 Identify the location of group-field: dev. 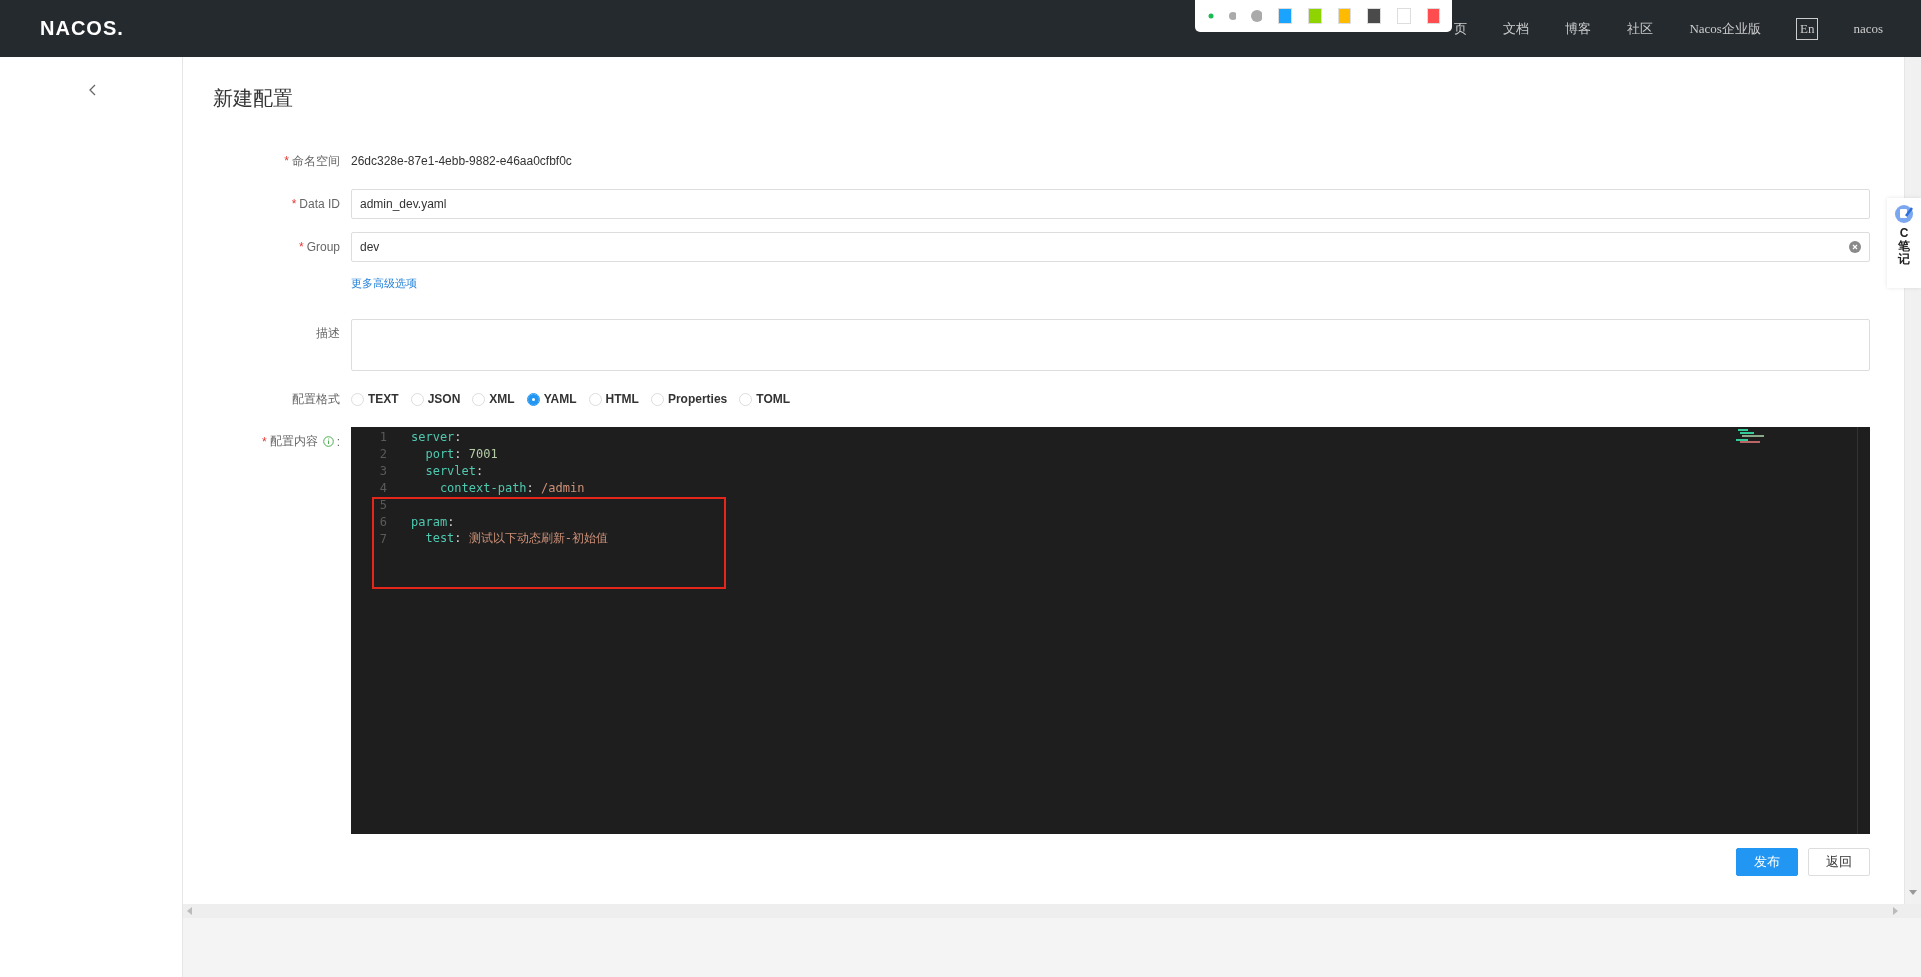
(1110, 247).